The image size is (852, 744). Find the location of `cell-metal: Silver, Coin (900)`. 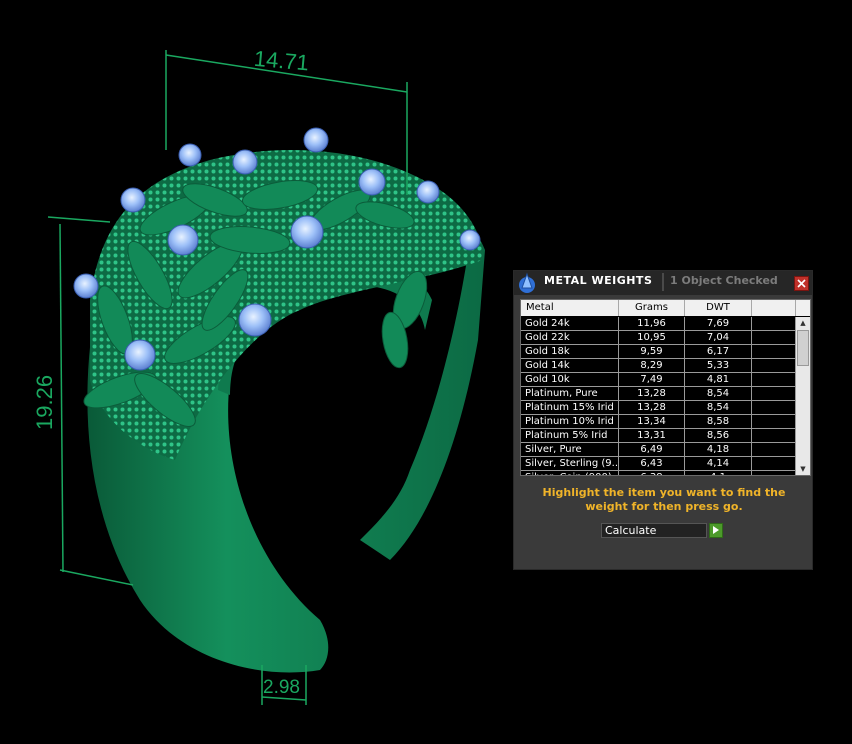

cell-metal: Silver, Coin (900) is located at coordinates (570, 473).